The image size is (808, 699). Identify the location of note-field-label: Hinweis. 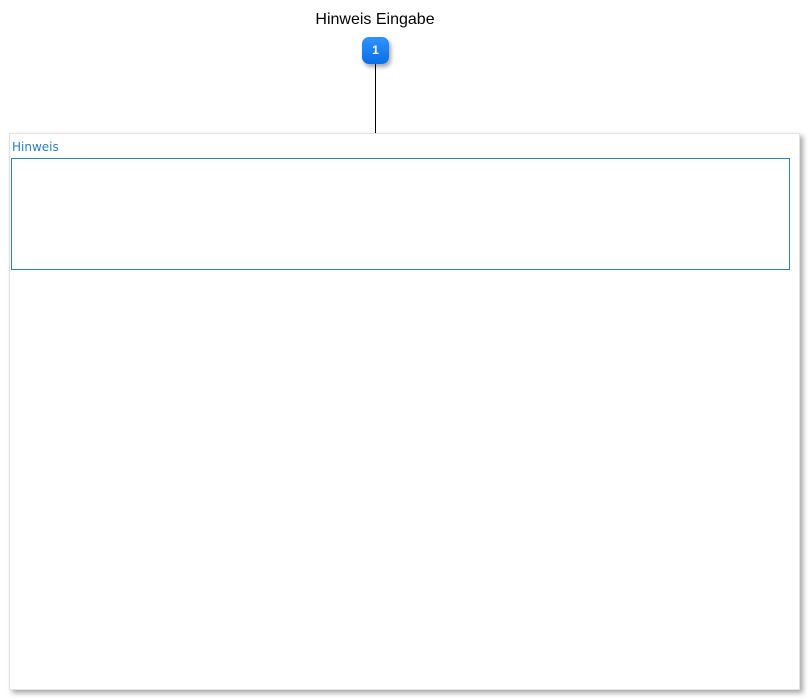
(35, 147).